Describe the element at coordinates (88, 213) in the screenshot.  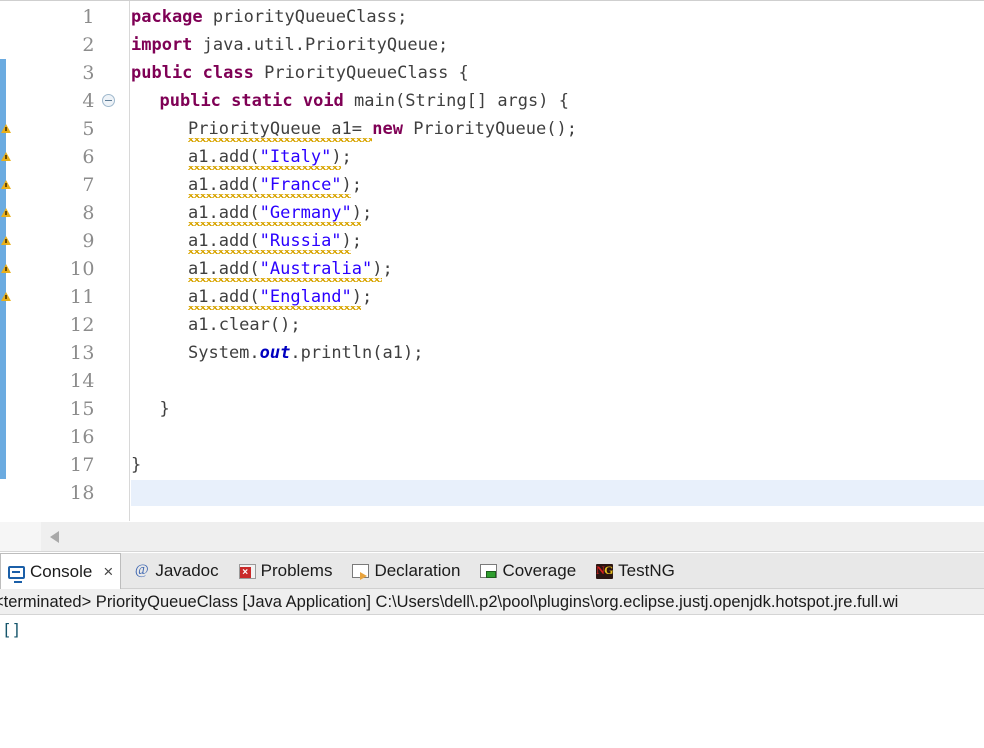
I see `line-number: 8` at that location.